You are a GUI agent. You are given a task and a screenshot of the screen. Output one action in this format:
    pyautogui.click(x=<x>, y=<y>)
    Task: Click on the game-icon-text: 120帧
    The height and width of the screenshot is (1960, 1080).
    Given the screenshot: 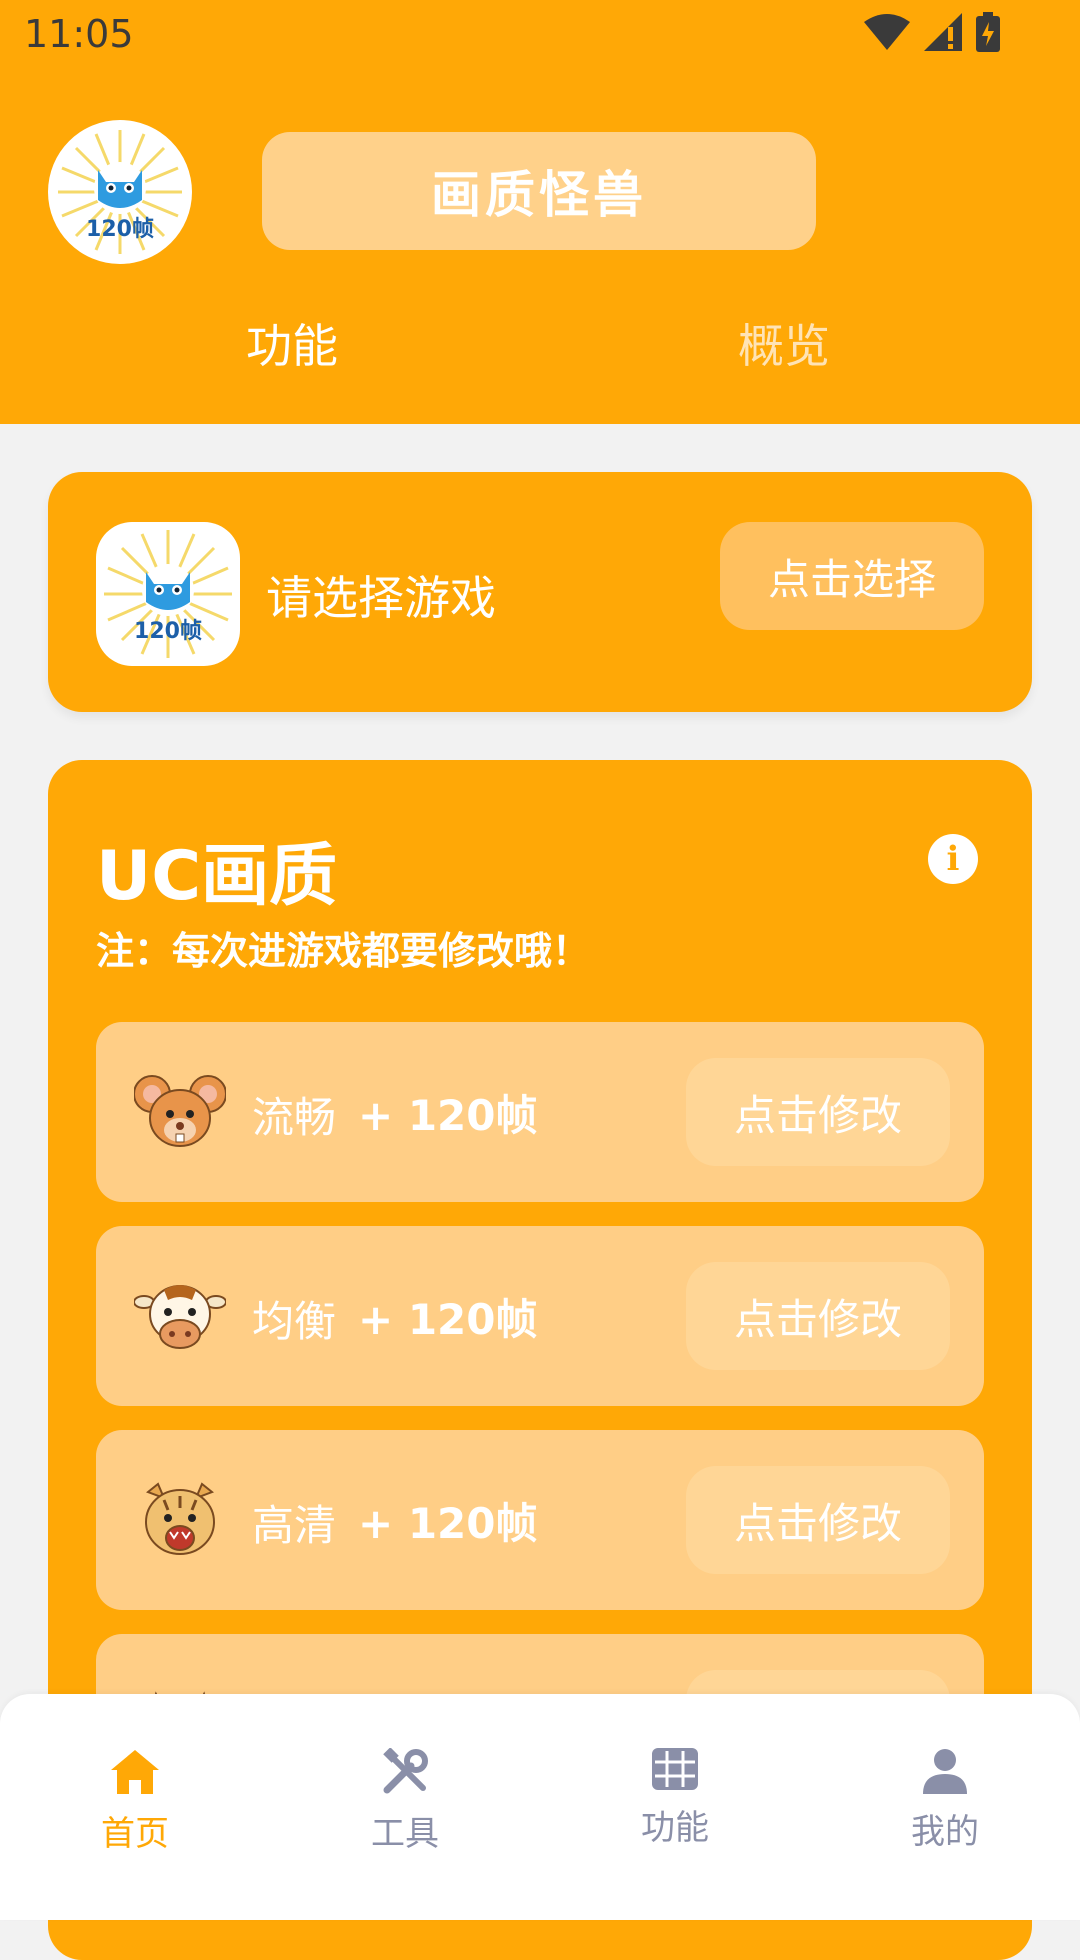 What is the action you would take?
    pyautogui.click(x=168, y=631)
    